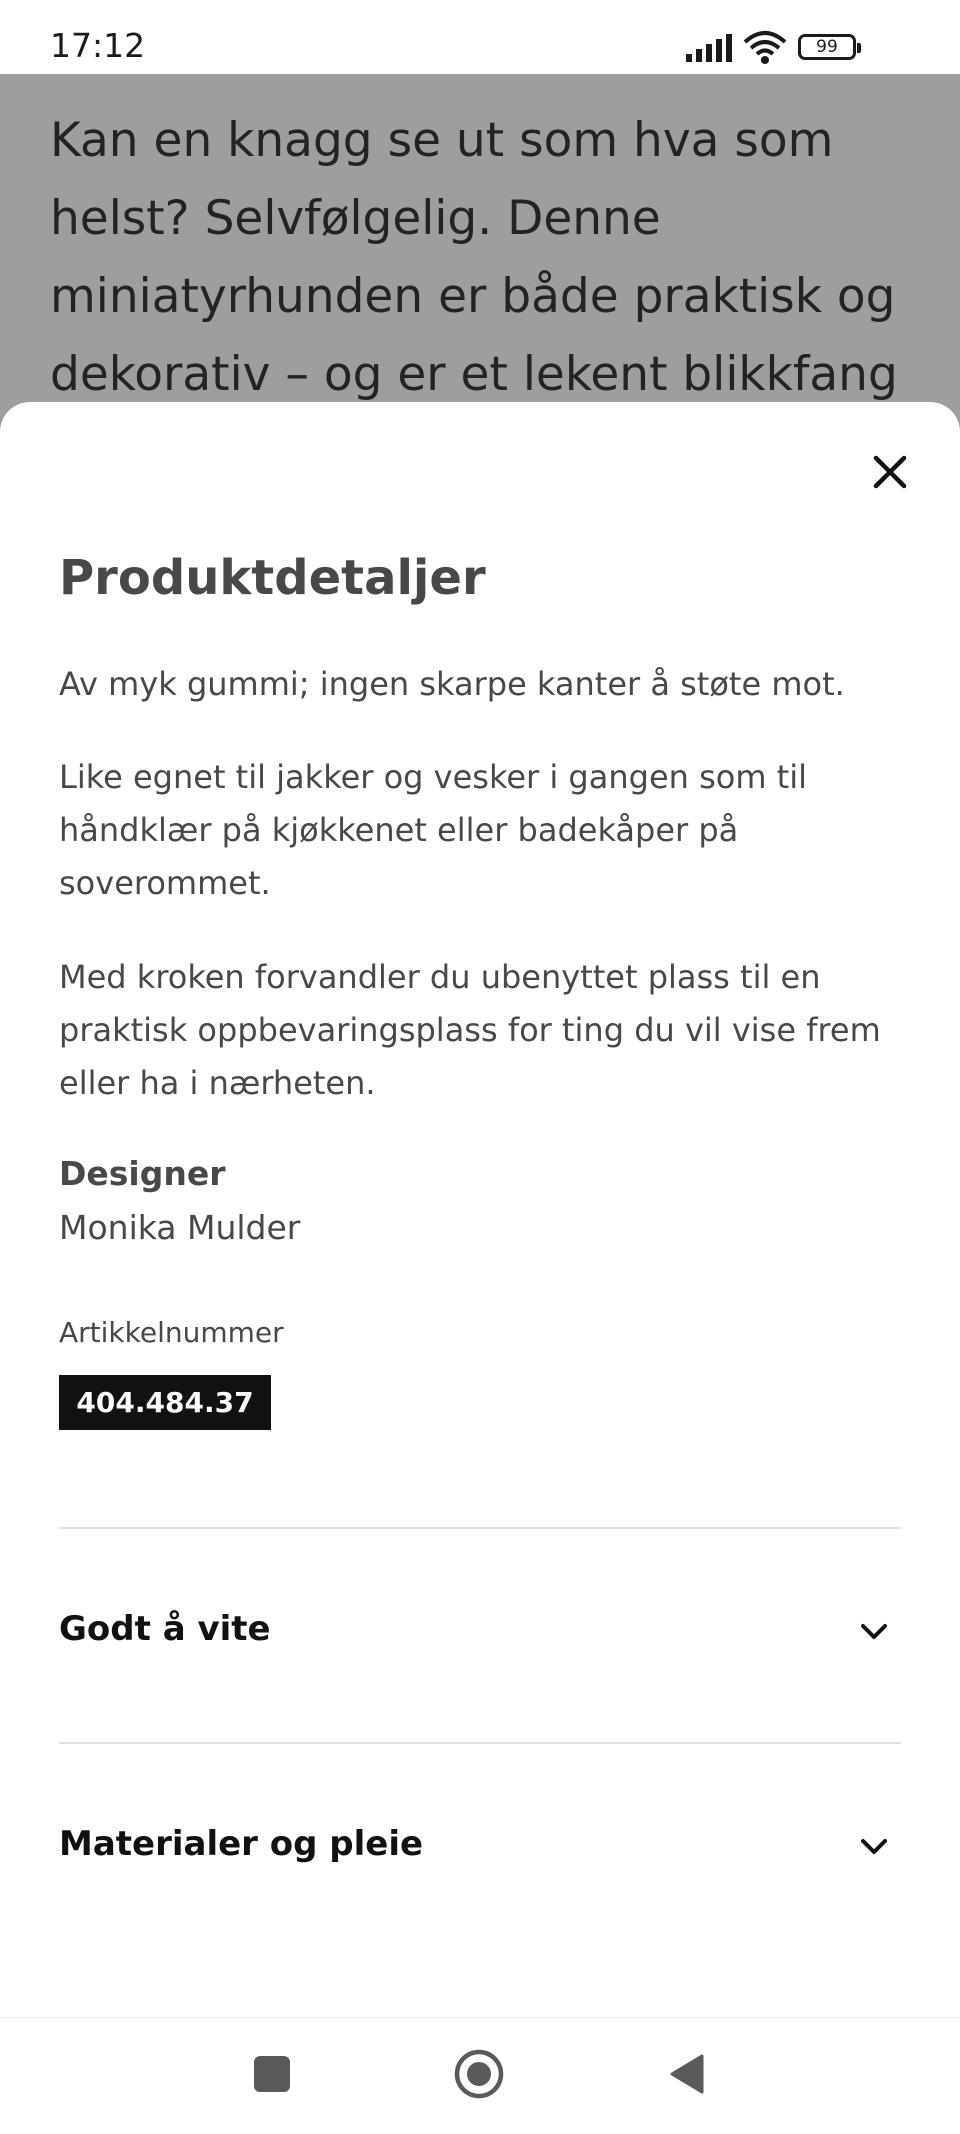  Describe the element at coordinates (171, 1332) in the screenshot. I see `article-number-label: Artikkelnummer` at that location.